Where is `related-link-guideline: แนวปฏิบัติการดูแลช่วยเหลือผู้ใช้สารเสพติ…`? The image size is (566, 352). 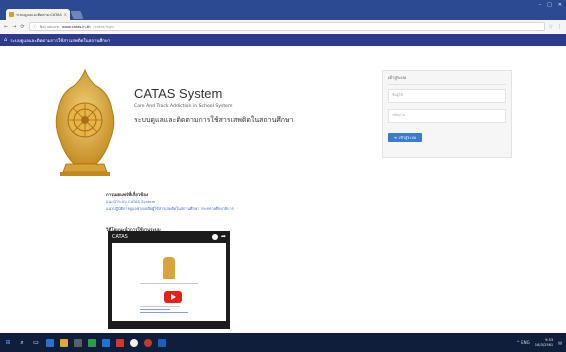
related-link-guideline: แนวปฏิบัติการดูแลช่วยเหลือผู้ใช้สารเสพติ… is located at coordinates (170, 209).